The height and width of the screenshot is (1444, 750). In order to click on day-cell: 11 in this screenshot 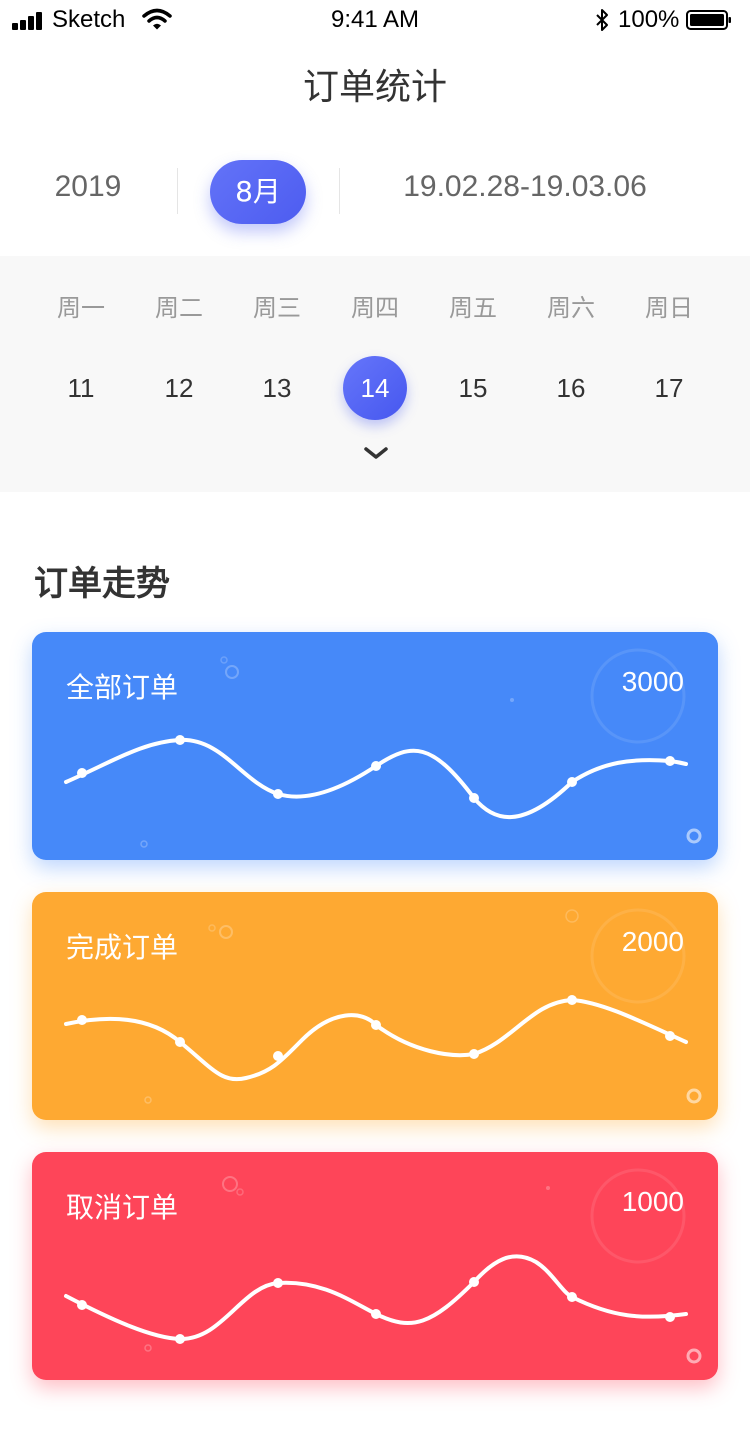, I will do `click(81, 388)`.